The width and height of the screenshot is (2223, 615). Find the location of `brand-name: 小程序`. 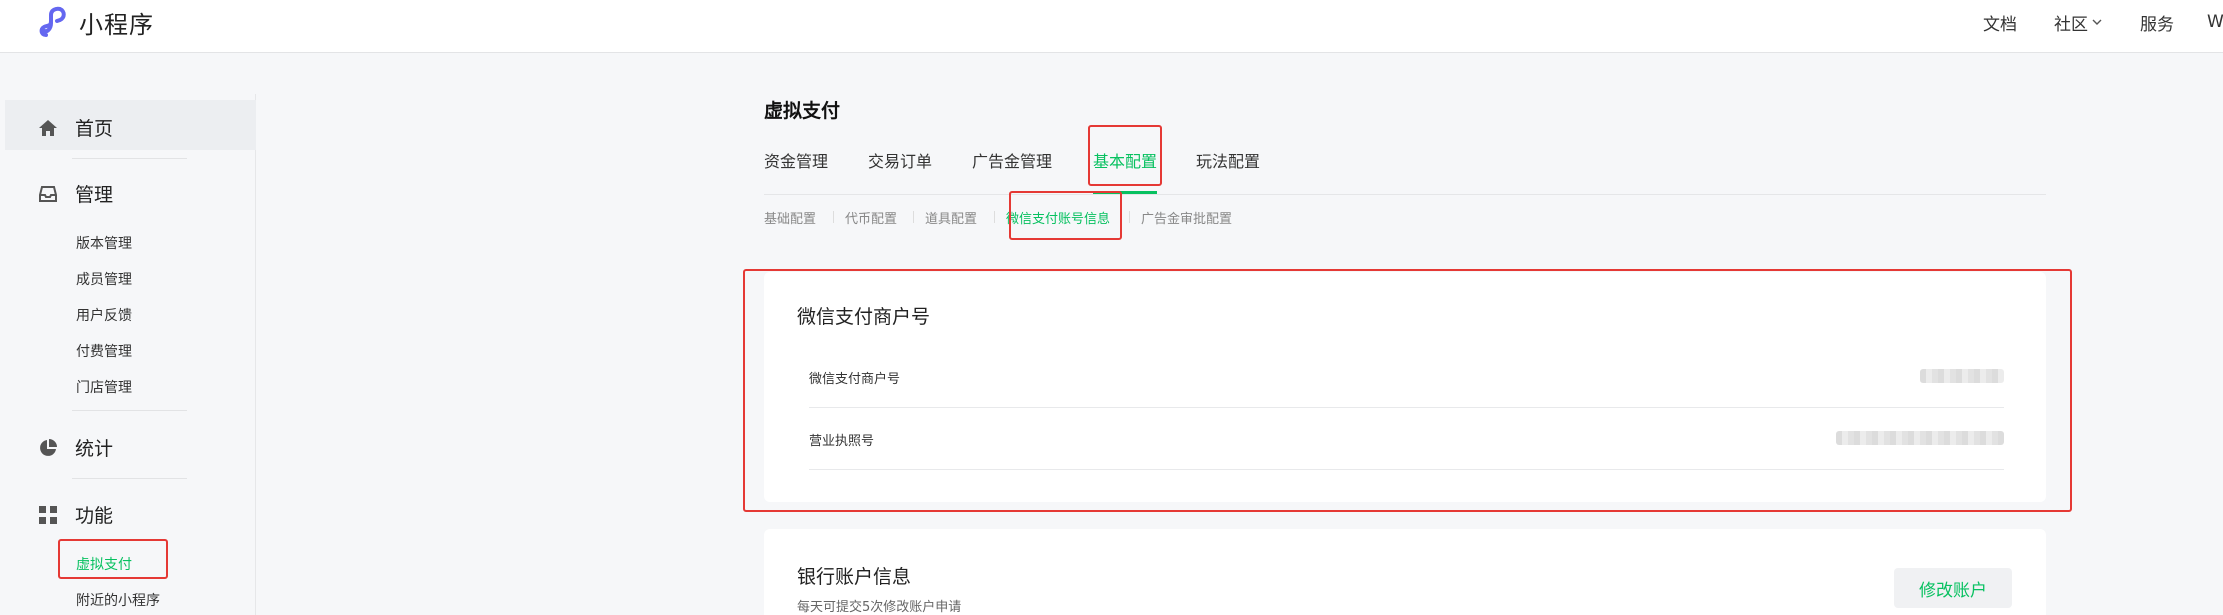

brand-name: 小程序 is located at coordinates (116, 24).